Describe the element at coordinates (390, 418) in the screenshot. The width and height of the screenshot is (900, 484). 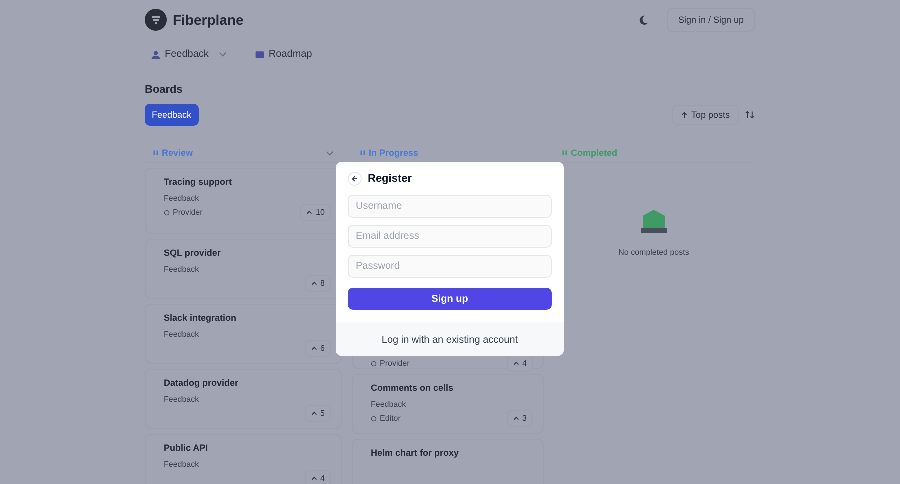
I see `post-tag: Editor` at that location.